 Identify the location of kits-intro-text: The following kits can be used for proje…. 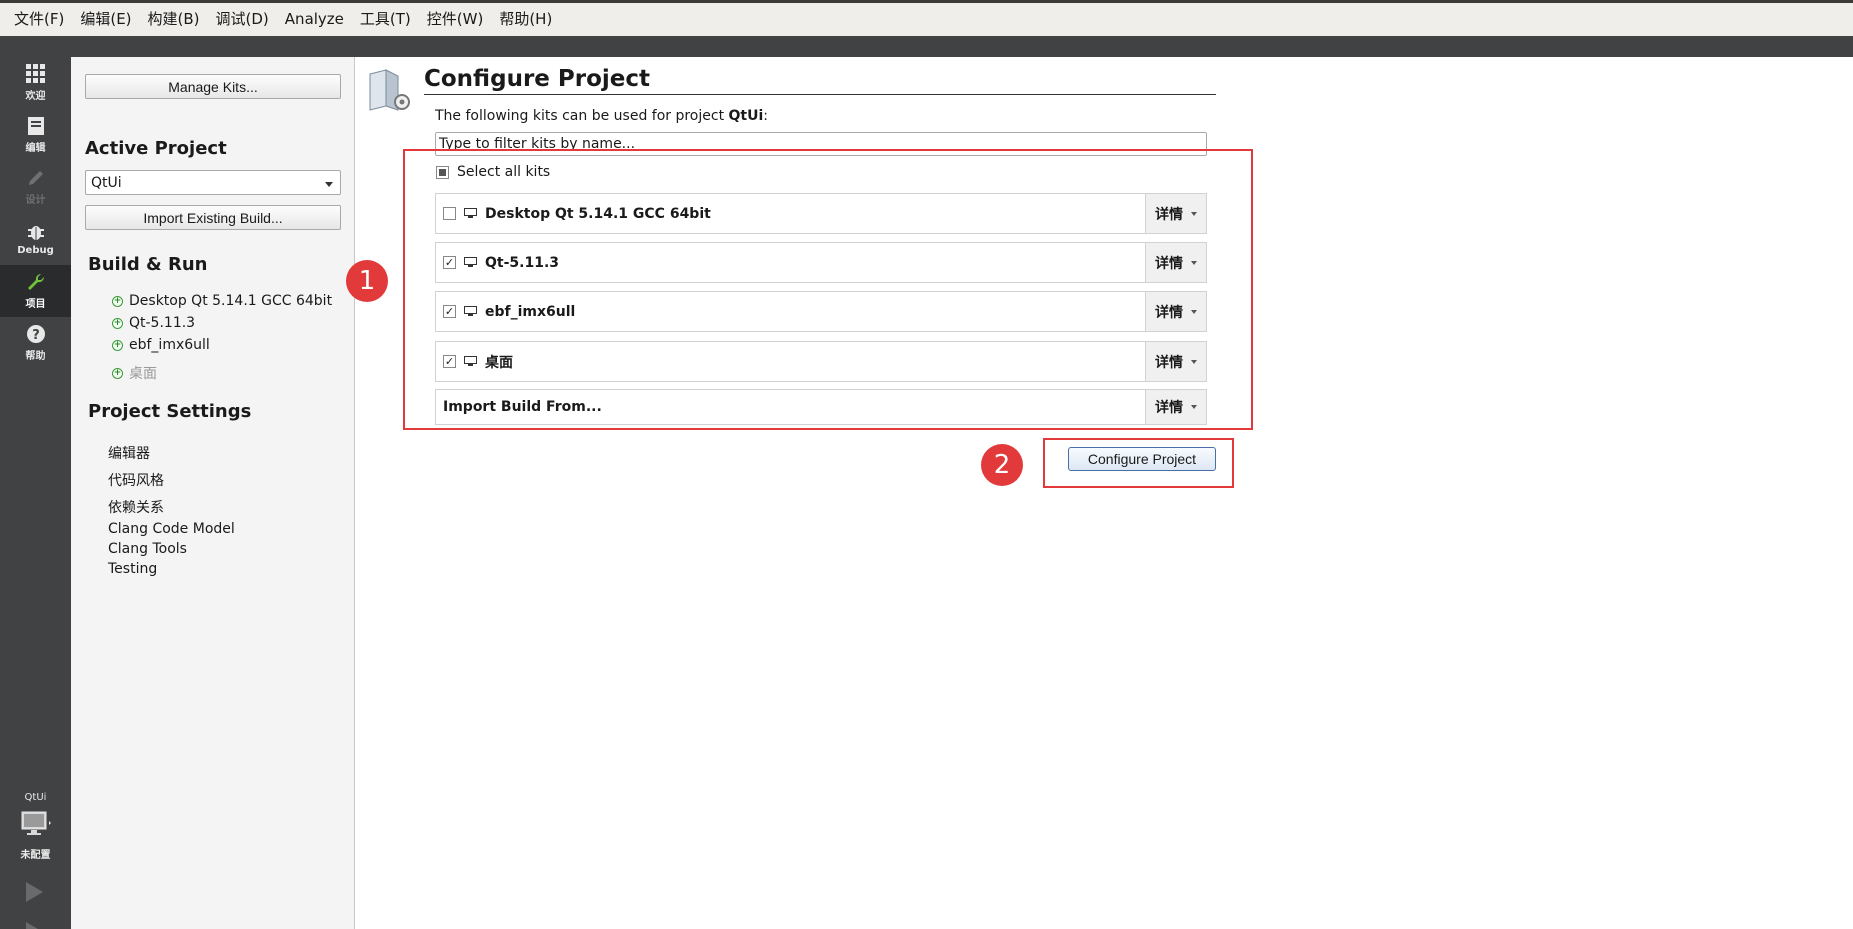
(601, 116).